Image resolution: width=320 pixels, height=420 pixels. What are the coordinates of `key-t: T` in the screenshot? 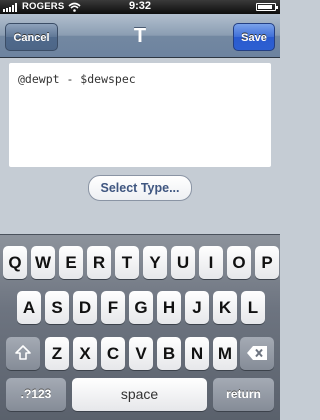 It's located at (127, 262).